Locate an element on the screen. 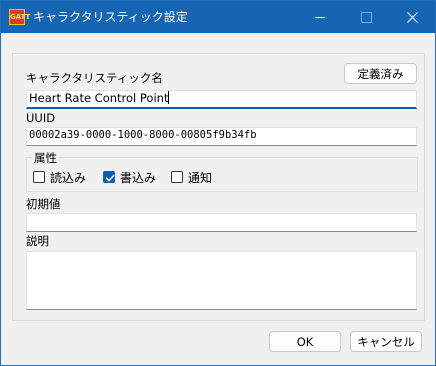 The image size is (436, 366). notify-checkbox-box is located at coordinates (177, 177).